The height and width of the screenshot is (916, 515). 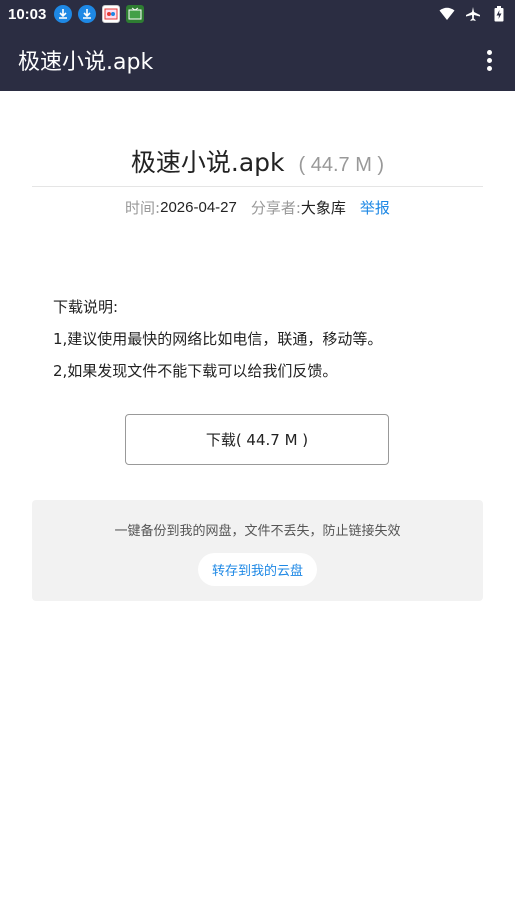 I want to click on airplane-mode-icon, so click(x=473, y=14).